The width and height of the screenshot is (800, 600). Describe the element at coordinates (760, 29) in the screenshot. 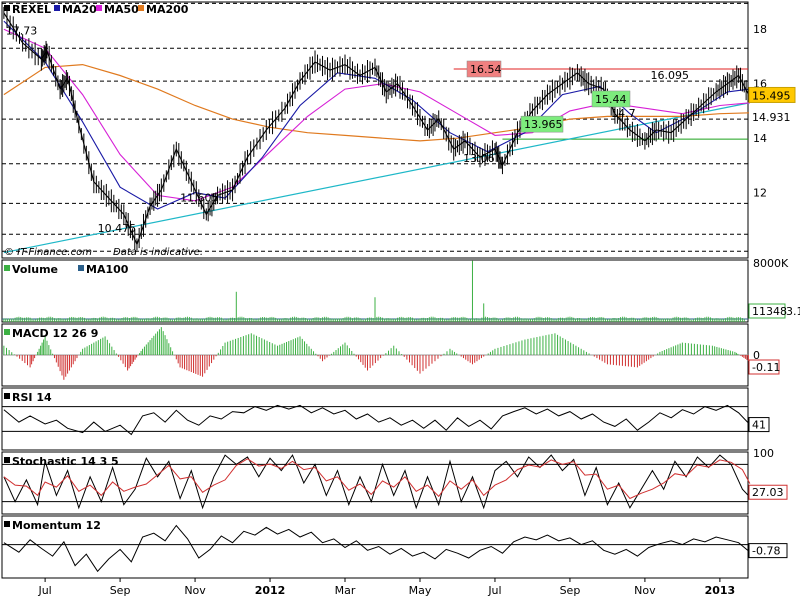

I see `price-ytick: 18` at that location.